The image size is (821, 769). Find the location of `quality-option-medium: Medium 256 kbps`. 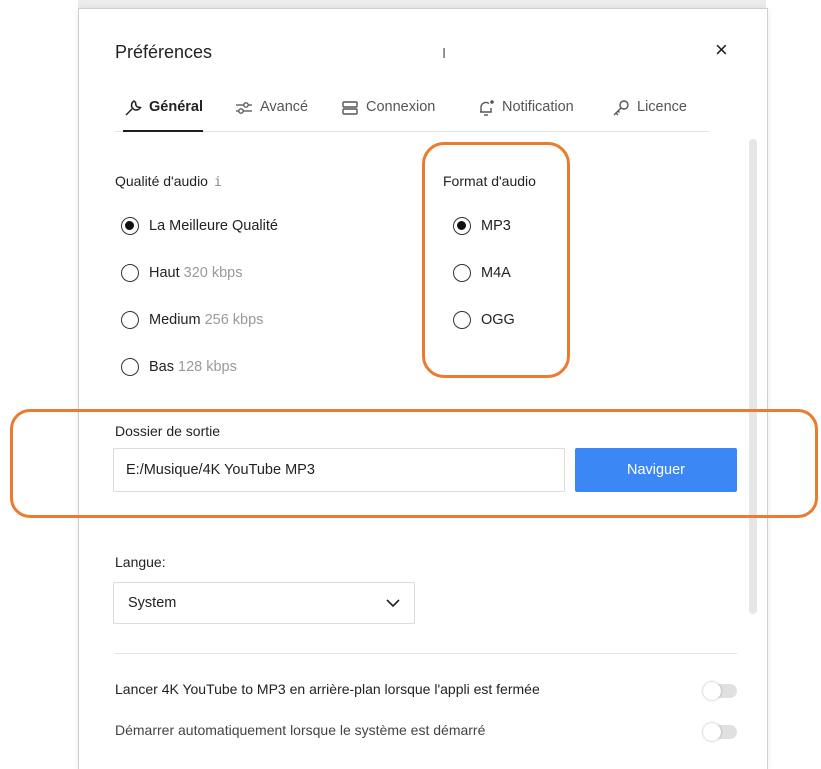

quality-option-medium: Medium 256 kbps is located at coordinates (192, 320).